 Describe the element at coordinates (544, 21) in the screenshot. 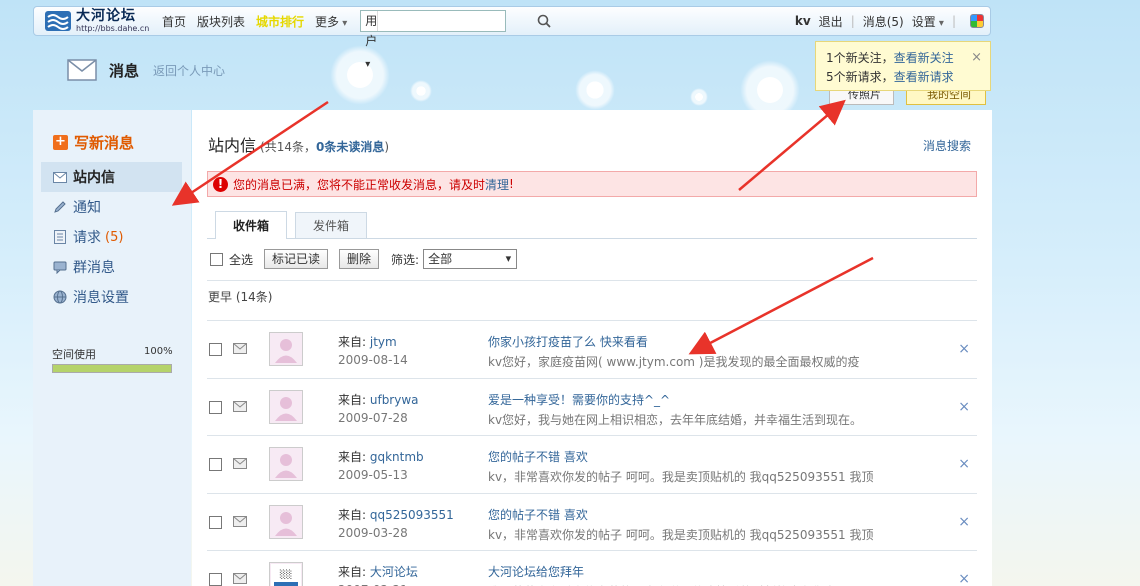

I see `search-icon` at that location.